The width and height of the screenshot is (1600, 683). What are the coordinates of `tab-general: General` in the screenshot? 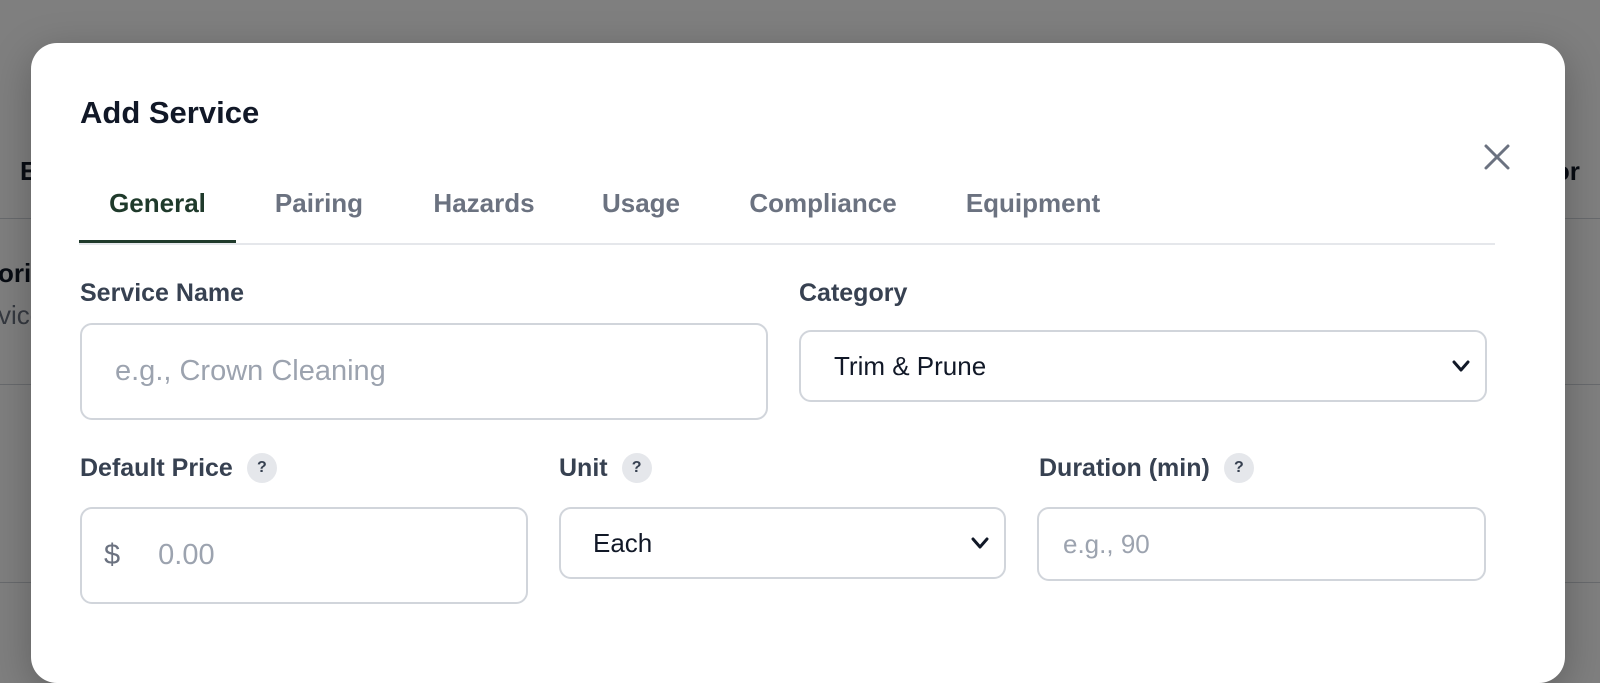 It's located at (157, 212).